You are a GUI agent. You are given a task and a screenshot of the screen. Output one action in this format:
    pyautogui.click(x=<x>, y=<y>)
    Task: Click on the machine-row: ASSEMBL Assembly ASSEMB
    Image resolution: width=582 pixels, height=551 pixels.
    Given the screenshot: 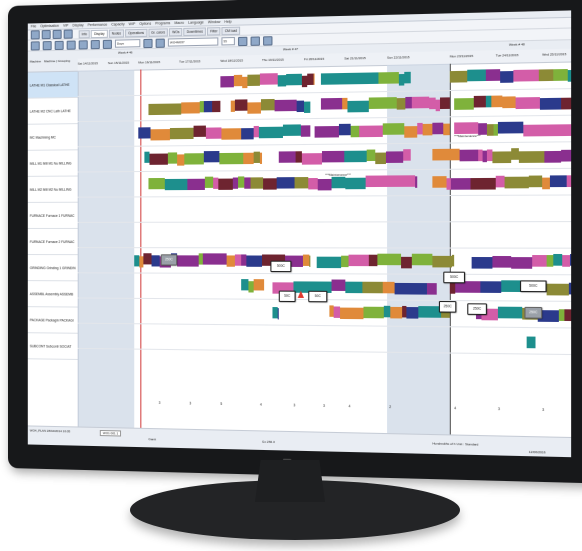 What is the action you would take?
    pyautogui.click(x=52, y=294)
    